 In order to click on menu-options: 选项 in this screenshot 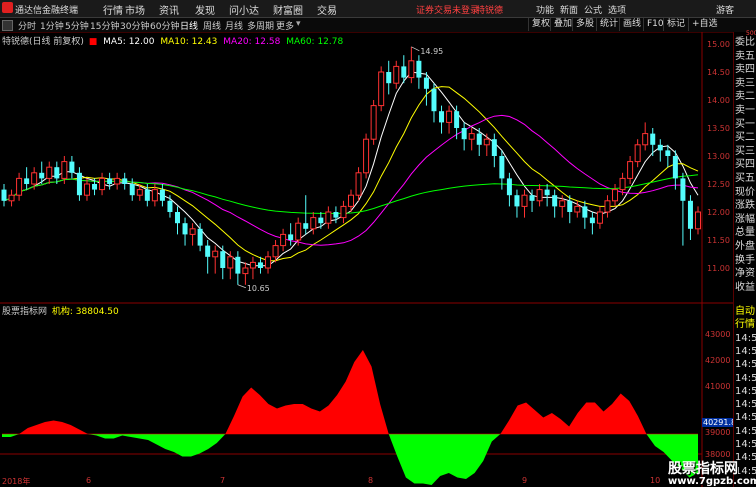, I will do `click(617, 9)`.